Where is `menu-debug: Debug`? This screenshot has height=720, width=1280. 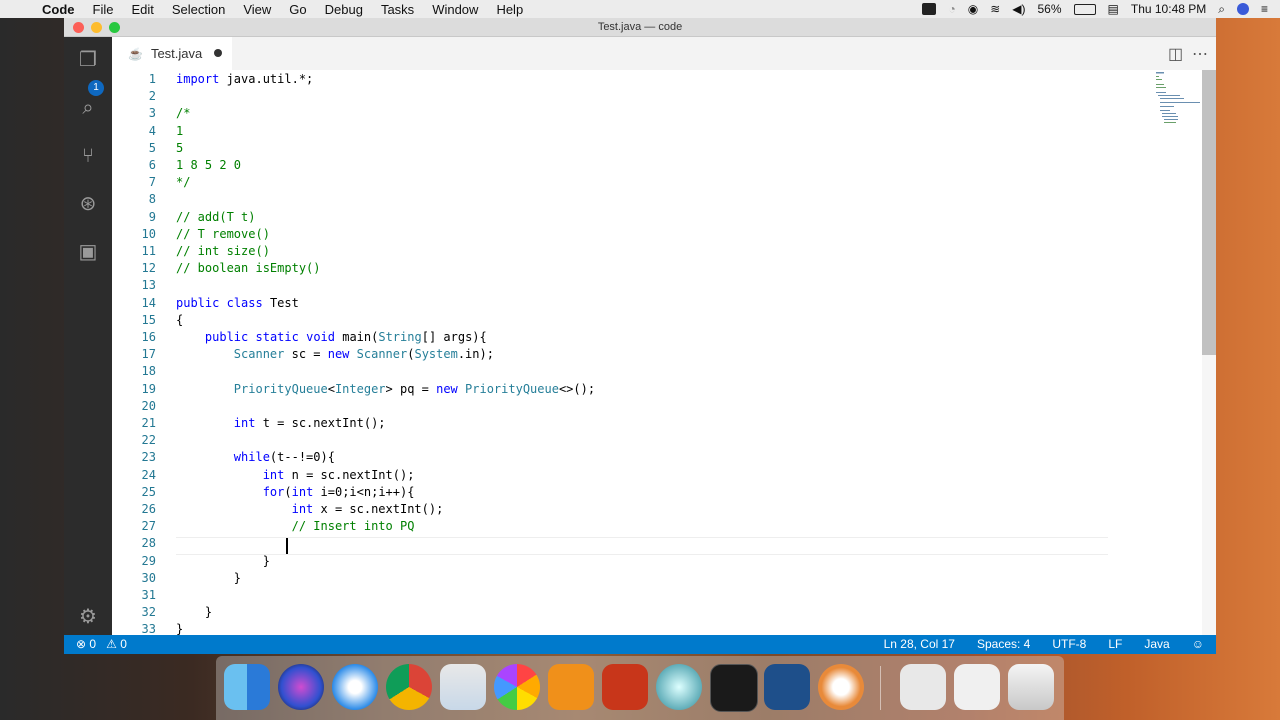
menu-debug: Debug is located at coordinates (344, 9).